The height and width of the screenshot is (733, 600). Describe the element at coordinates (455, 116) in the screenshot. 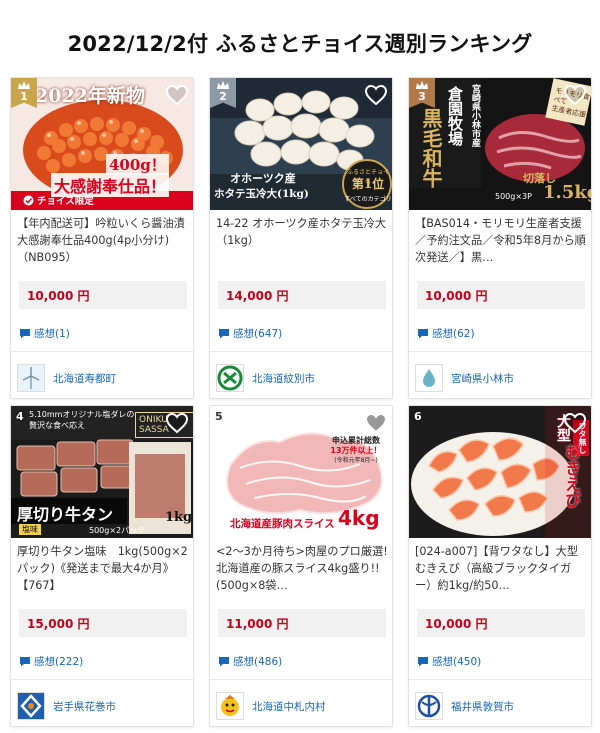

I see `overlay-farm: 倉園牧場` at that location.